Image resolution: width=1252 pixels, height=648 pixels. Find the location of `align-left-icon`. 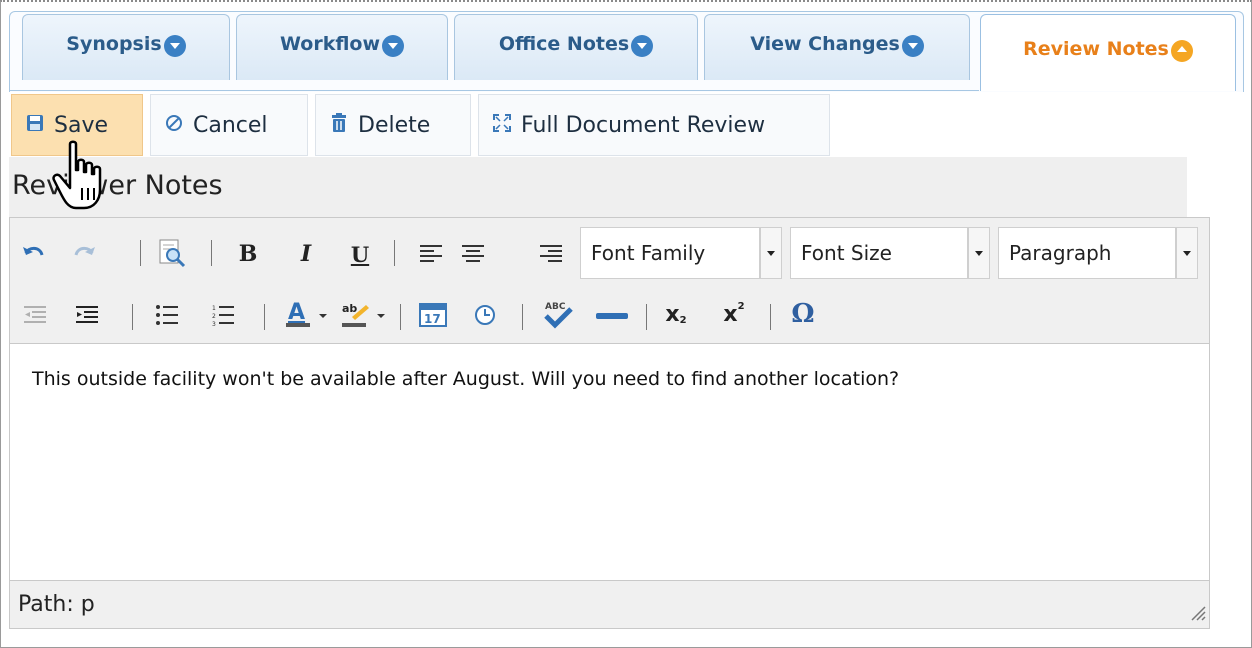

align-left-icon is located at coordinates (431, 254).